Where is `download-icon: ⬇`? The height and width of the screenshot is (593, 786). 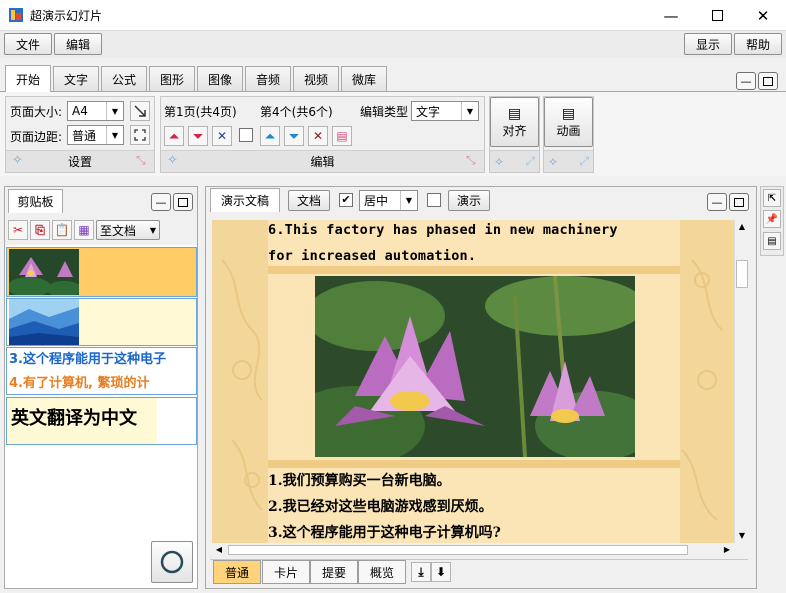 download-icon: ⬇ is located at coordinates (441, 572).